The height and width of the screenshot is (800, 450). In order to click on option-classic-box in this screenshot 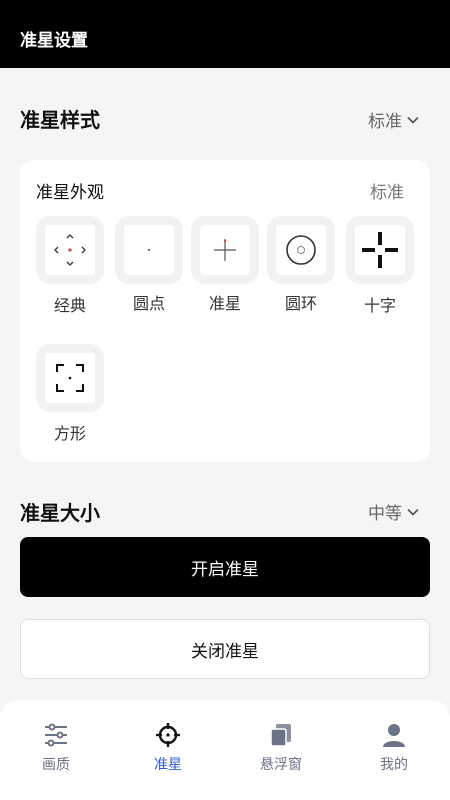, I will do `click(70, 250)`.